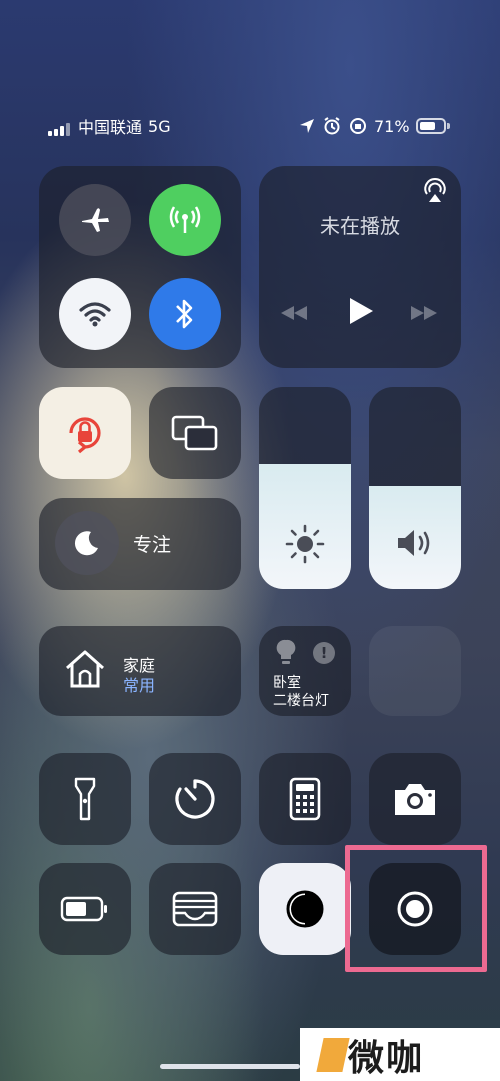 The image size is (500, 1081). Describe the element at coordinates (361, 311) in the screenshot. I see `play-icon` at that location.